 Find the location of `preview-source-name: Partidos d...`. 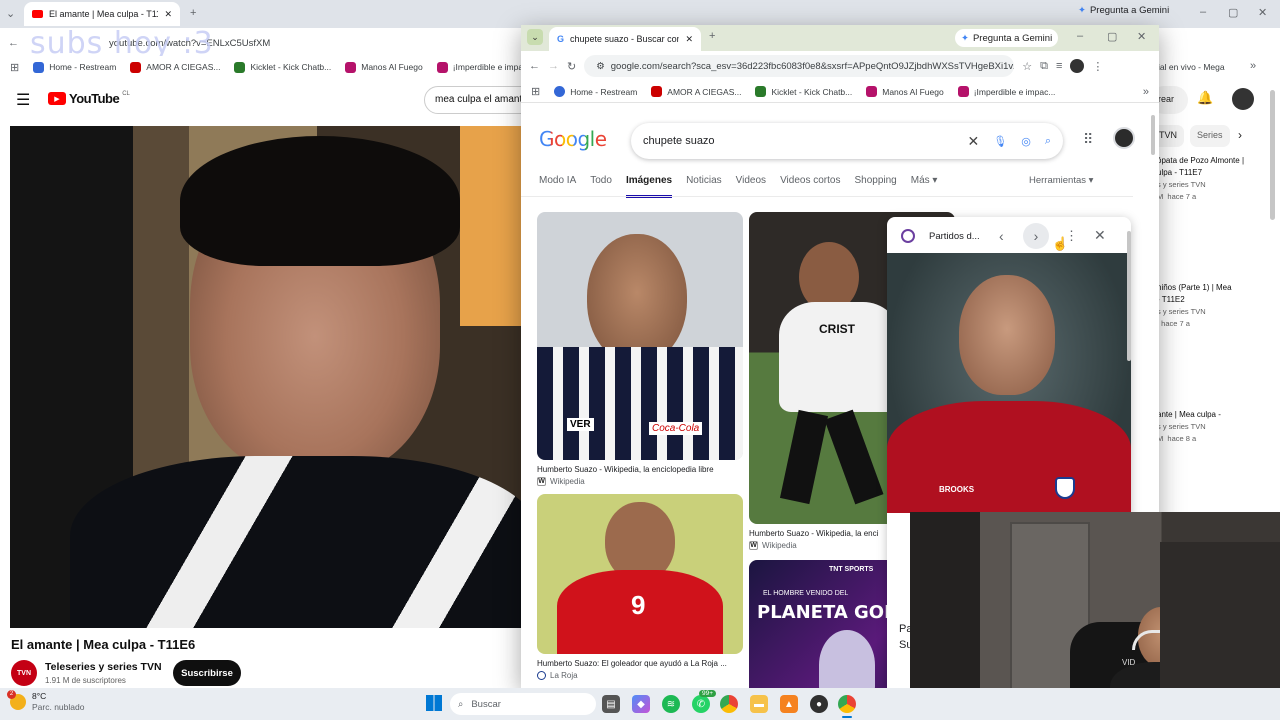

preview-source-name: Partidos d... is located at coordinates (954, 236).